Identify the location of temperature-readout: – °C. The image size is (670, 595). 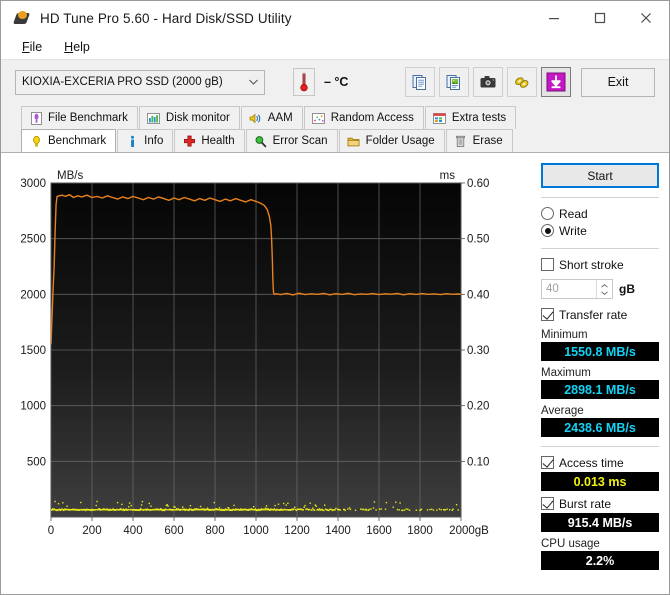
(336, 82).